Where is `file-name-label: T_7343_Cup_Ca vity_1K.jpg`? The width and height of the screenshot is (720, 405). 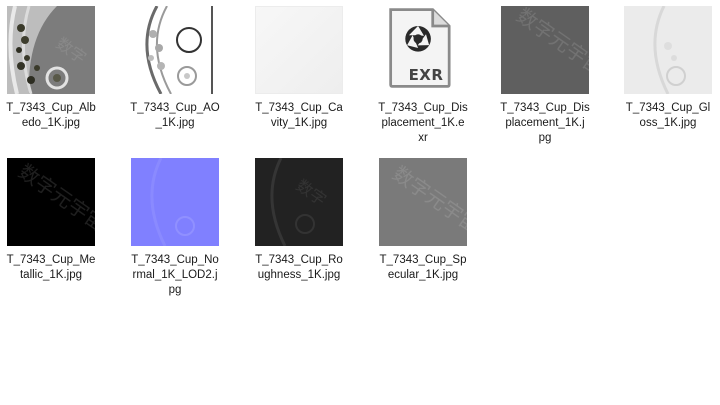 file-name-label: T_7343_Cup_Ca vity_1K.jpg is located at coordinates (299, 115).